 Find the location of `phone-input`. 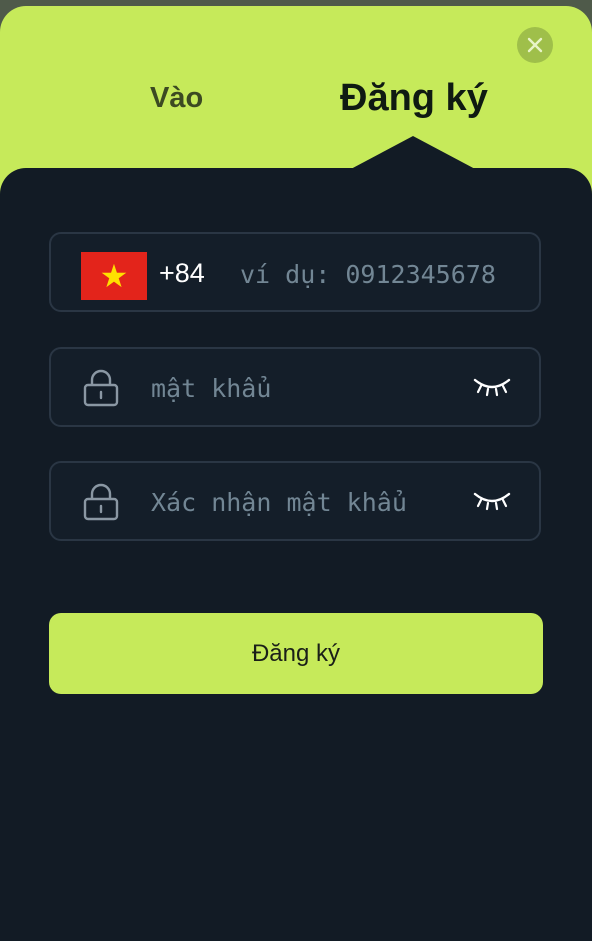

phone-input is located at coordinates (377, 274).